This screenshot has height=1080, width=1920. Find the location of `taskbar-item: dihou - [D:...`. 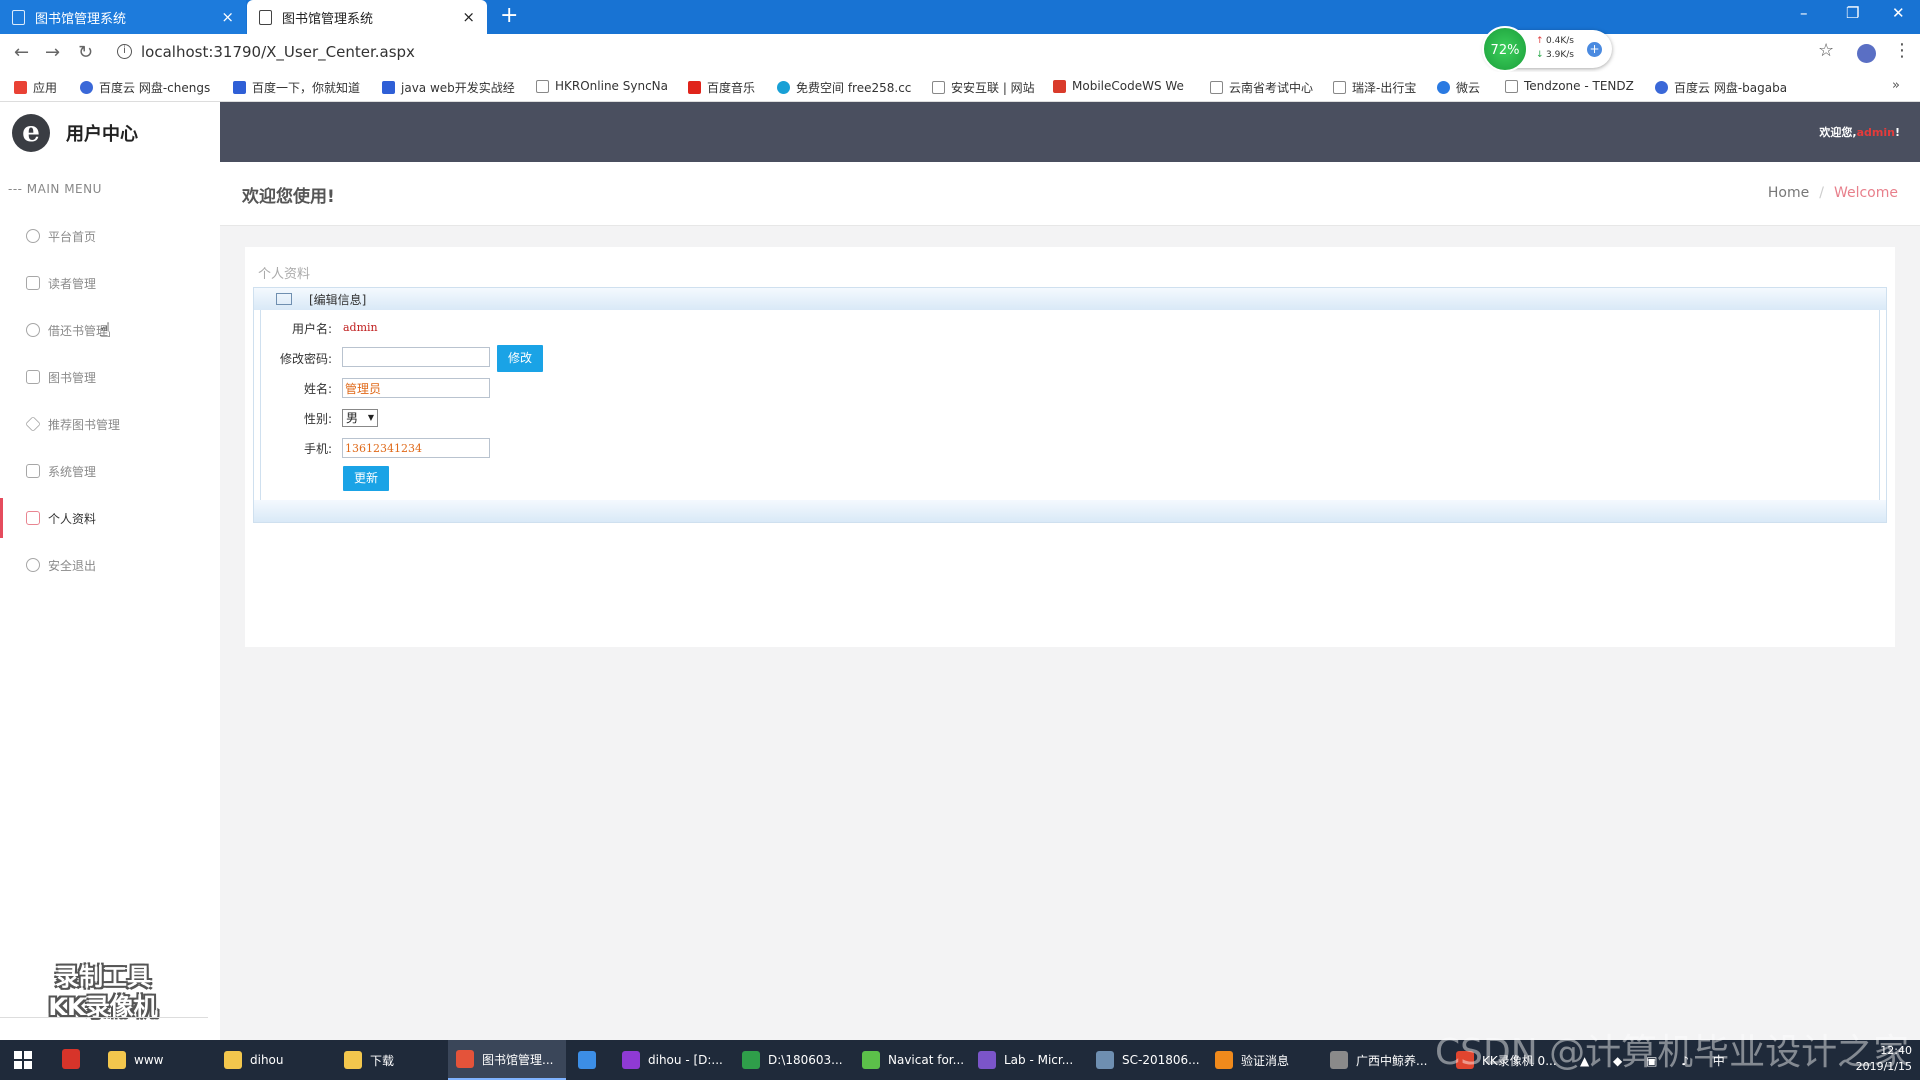

taskbar-item: dihou - [D:... is located at coordinates (672, 1060).